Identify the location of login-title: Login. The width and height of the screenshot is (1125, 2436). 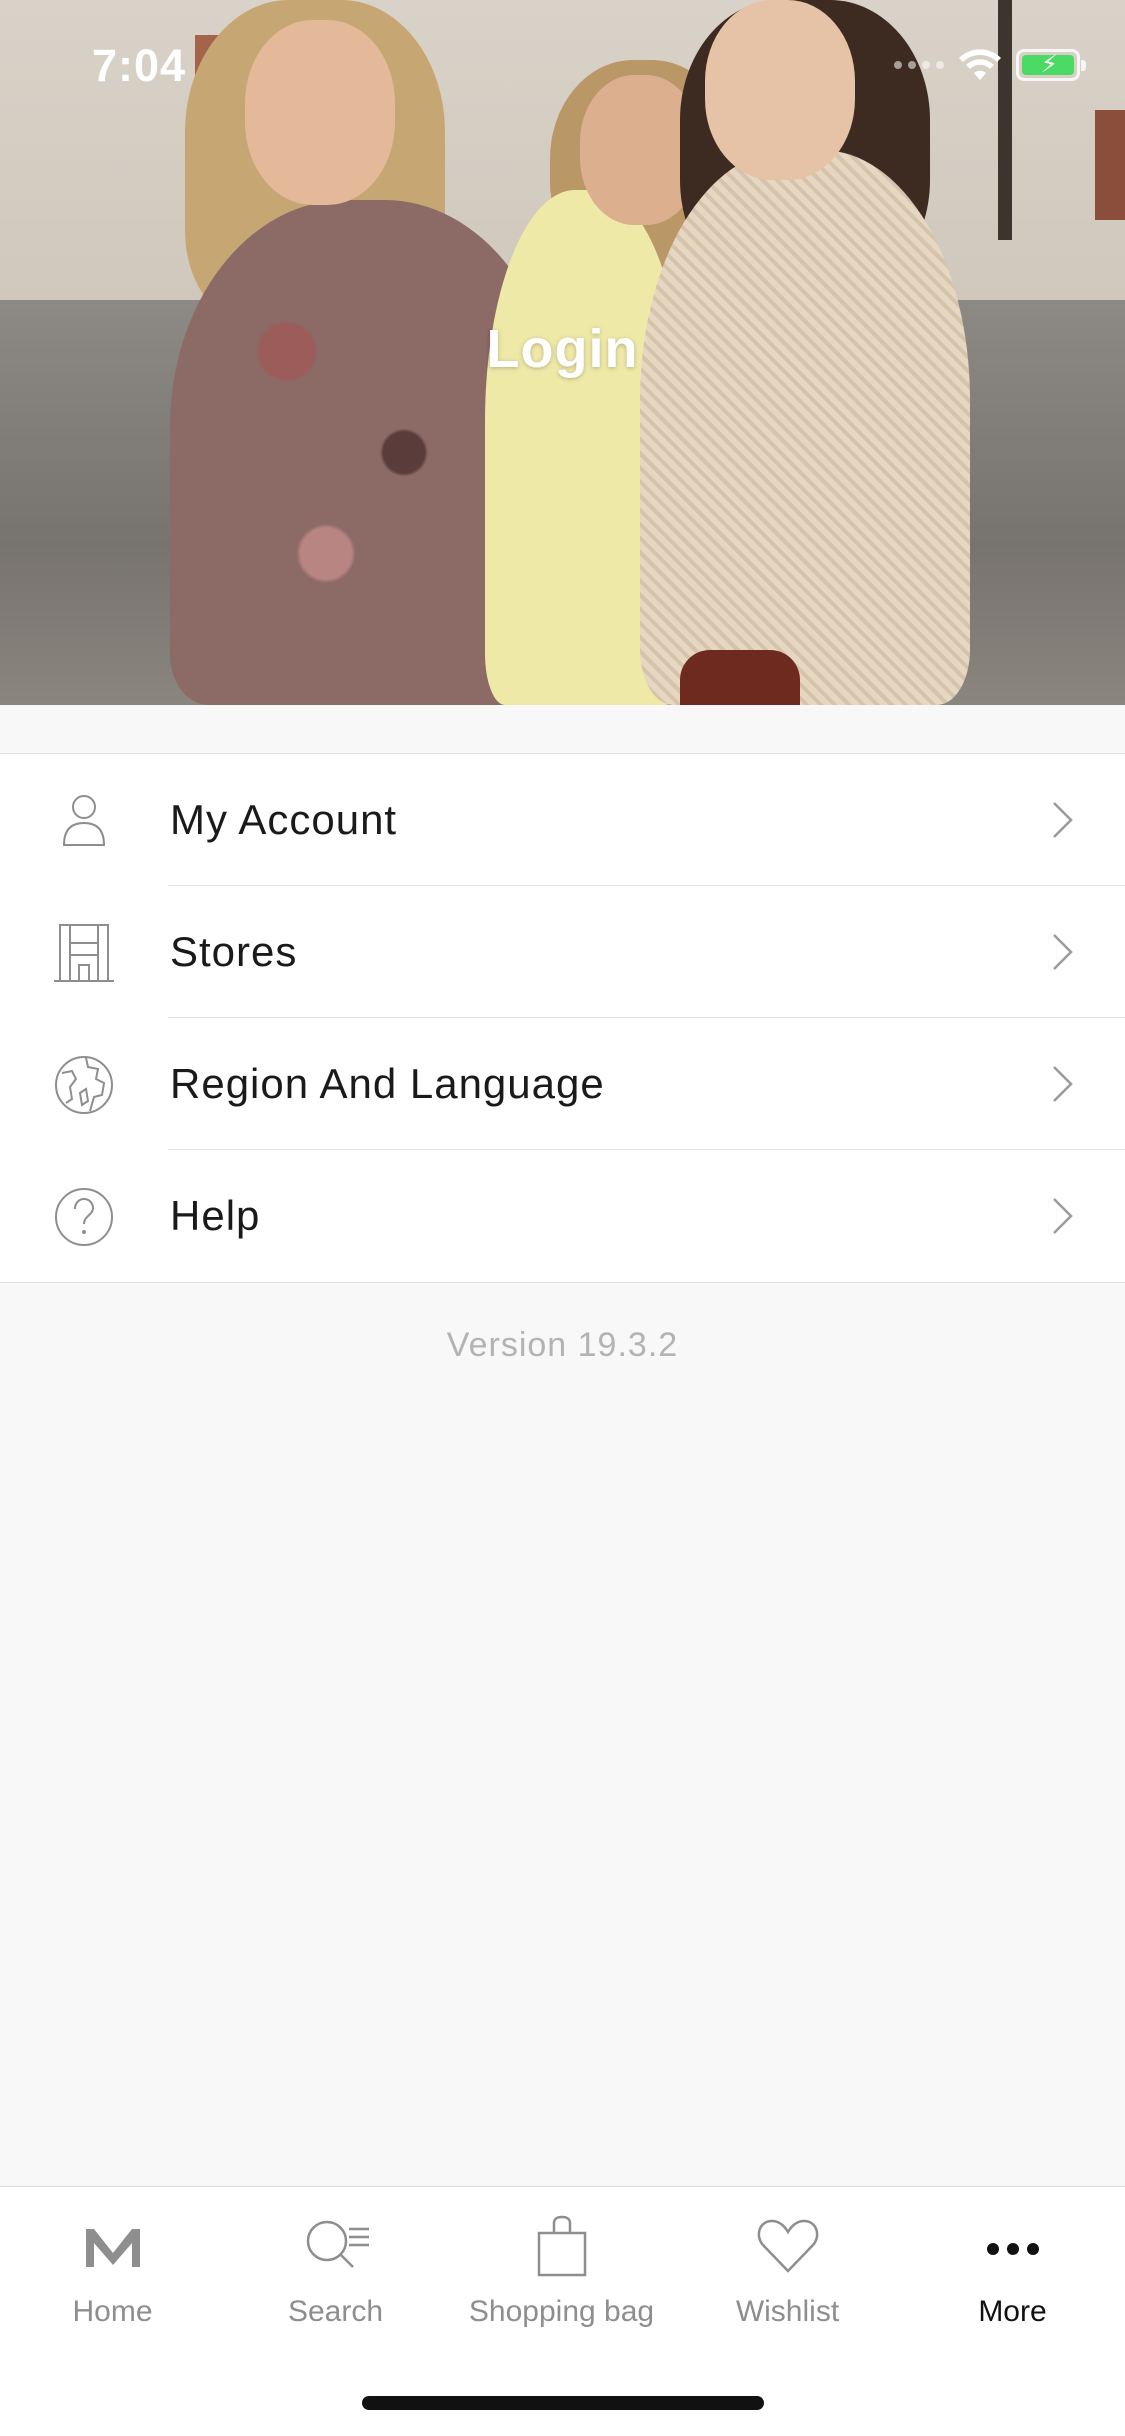
(562, 349).